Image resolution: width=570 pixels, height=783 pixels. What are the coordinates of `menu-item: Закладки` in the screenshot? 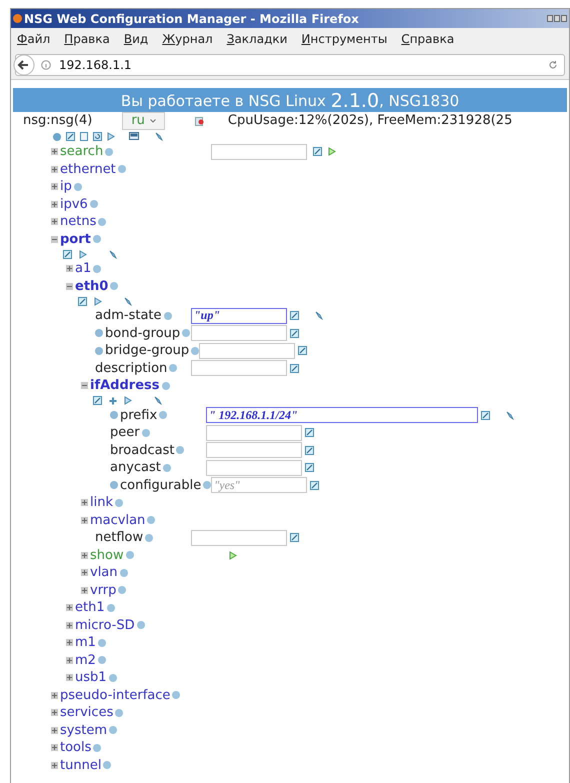 It's located at (257, 39).